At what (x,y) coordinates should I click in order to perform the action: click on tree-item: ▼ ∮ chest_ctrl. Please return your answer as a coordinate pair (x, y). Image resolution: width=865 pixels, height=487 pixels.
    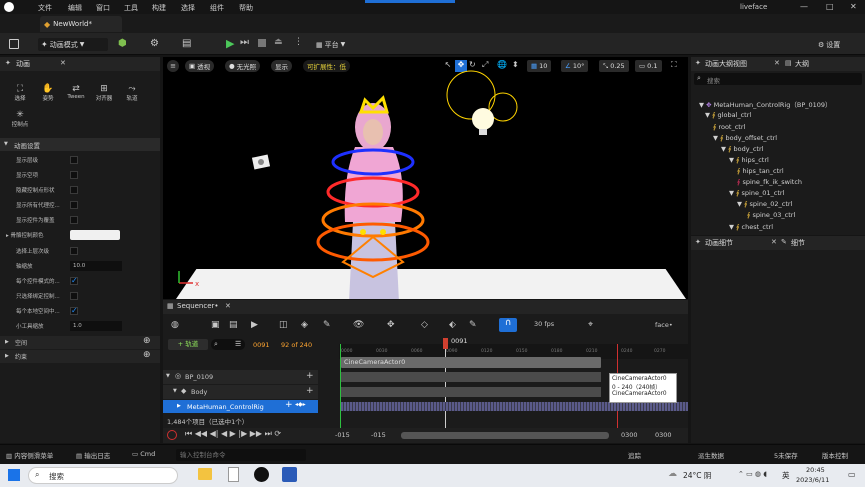
    Looking at the image, I should click on (751, 227).